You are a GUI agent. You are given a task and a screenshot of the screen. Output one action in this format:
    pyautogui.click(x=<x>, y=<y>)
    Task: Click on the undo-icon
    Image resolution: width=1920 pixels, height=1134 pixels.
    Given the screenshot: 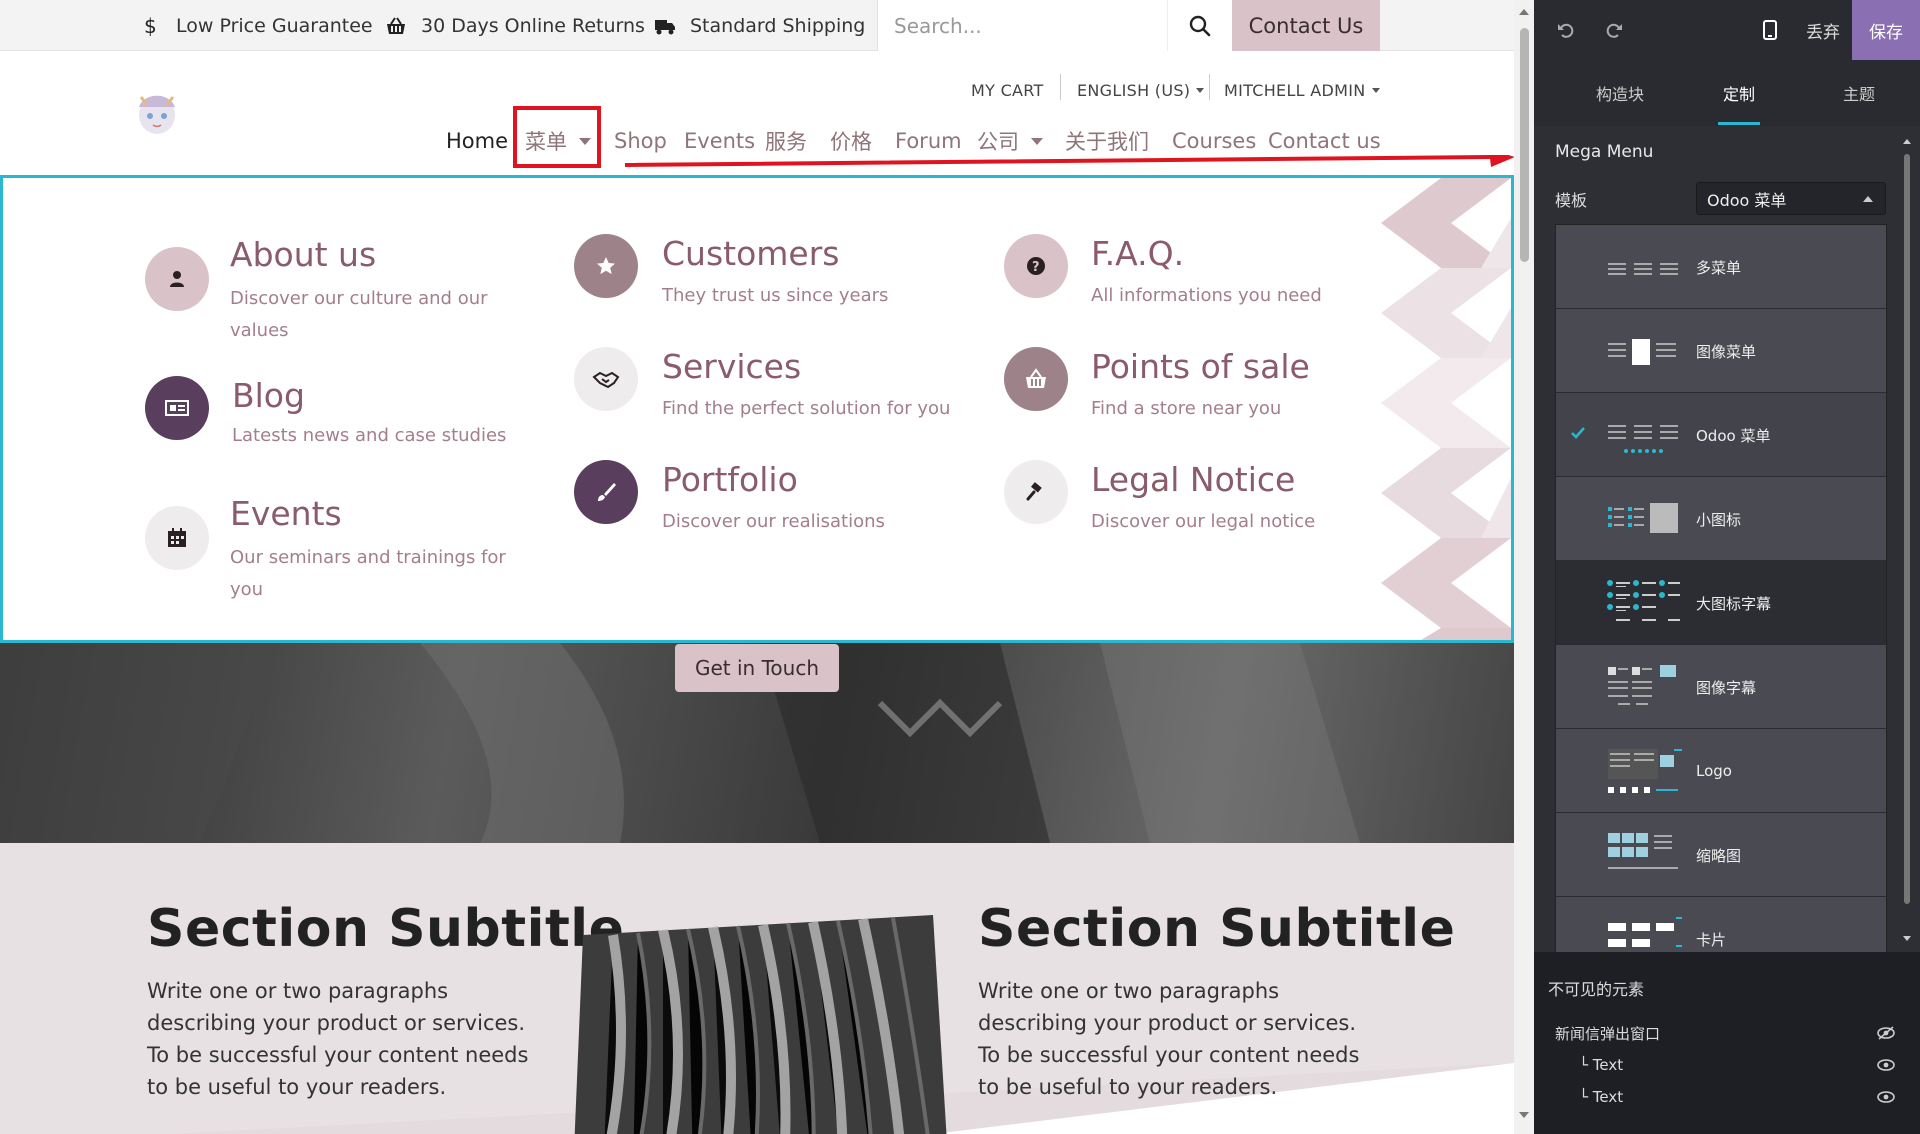 What is the action you would take?
    pyautogui.click(x=1566, y=30)
    